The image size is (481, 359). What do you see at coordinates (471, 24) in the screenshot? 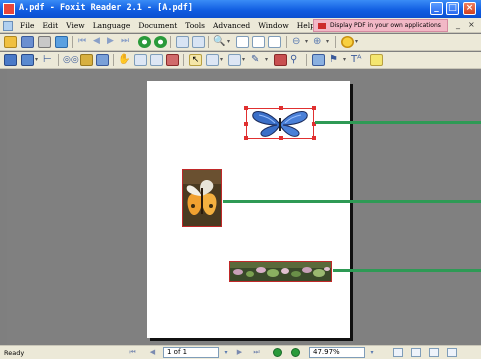
I see `doc-close-button: ×` at bounding box center [471, 24].